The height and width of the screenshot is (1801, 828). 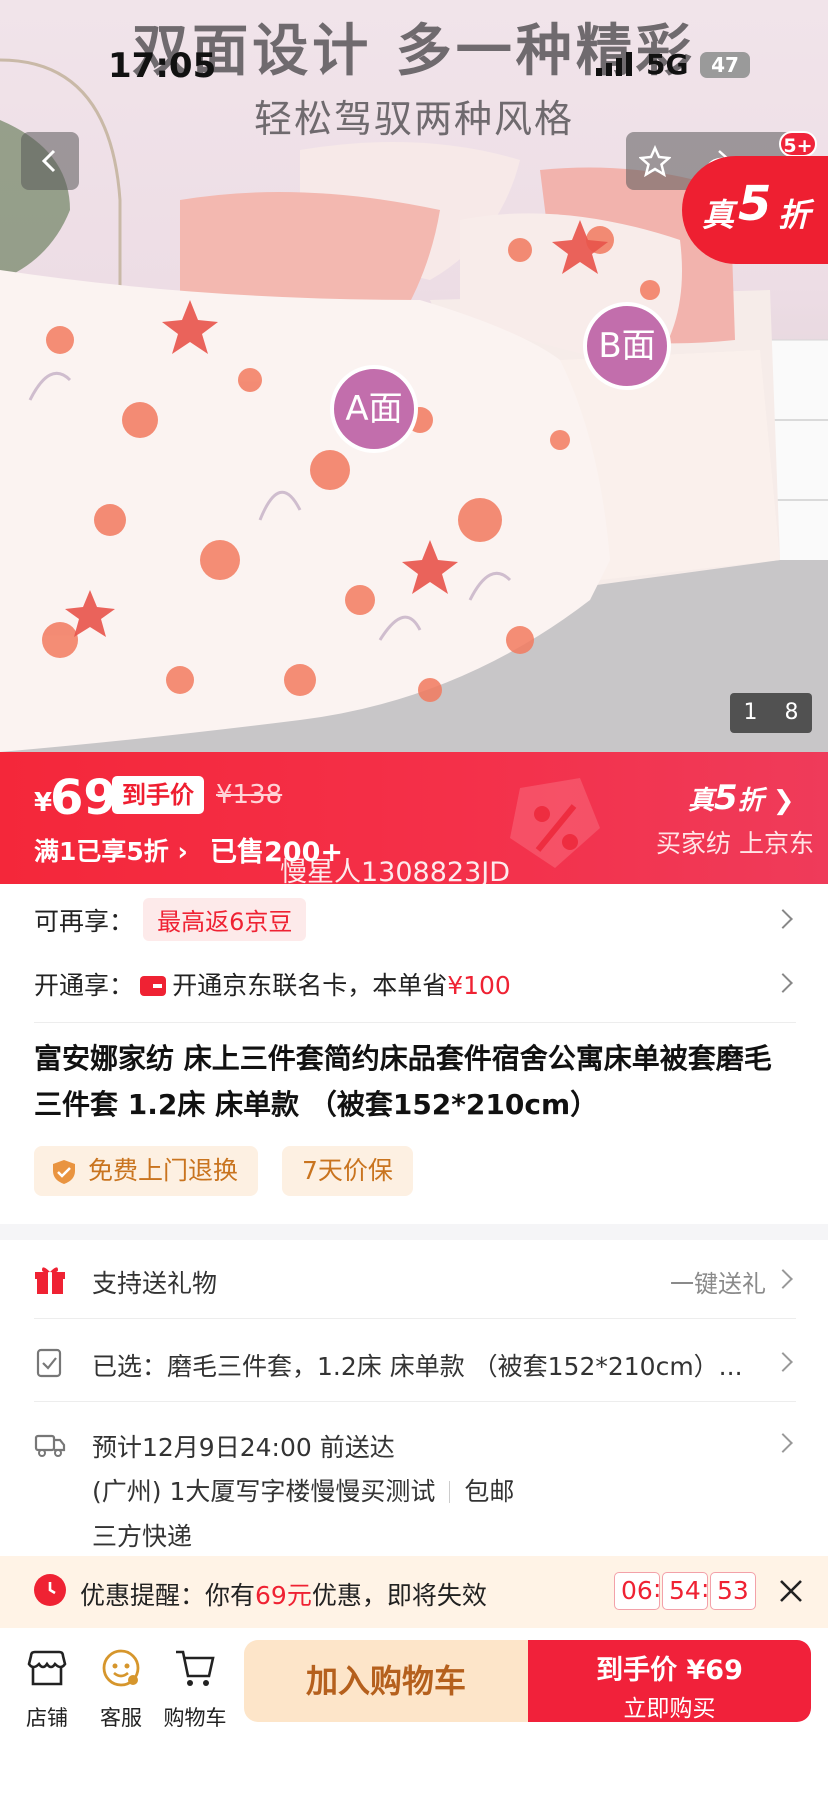 I want to click on delivery-row: 预计12月9日24:00 前送达 (广州) 1大厦写字楼慢慢买测试 包邮 三方快递, so click(x=414, y=1489).